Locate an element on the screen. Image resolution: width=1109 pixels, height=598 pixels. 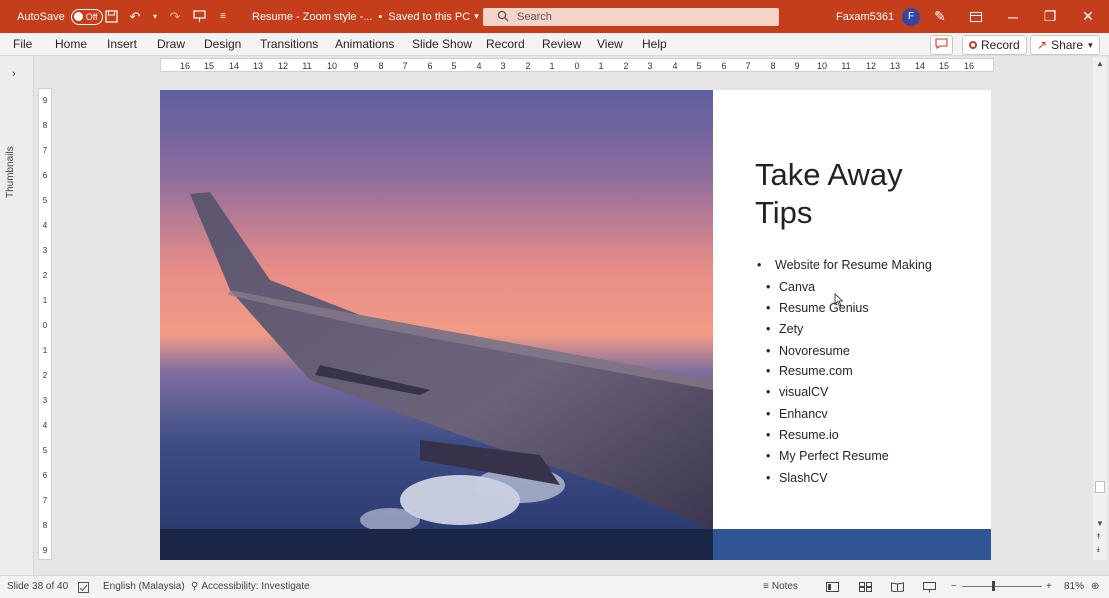
svg-text: 2 is located at coordinates (527, 66).